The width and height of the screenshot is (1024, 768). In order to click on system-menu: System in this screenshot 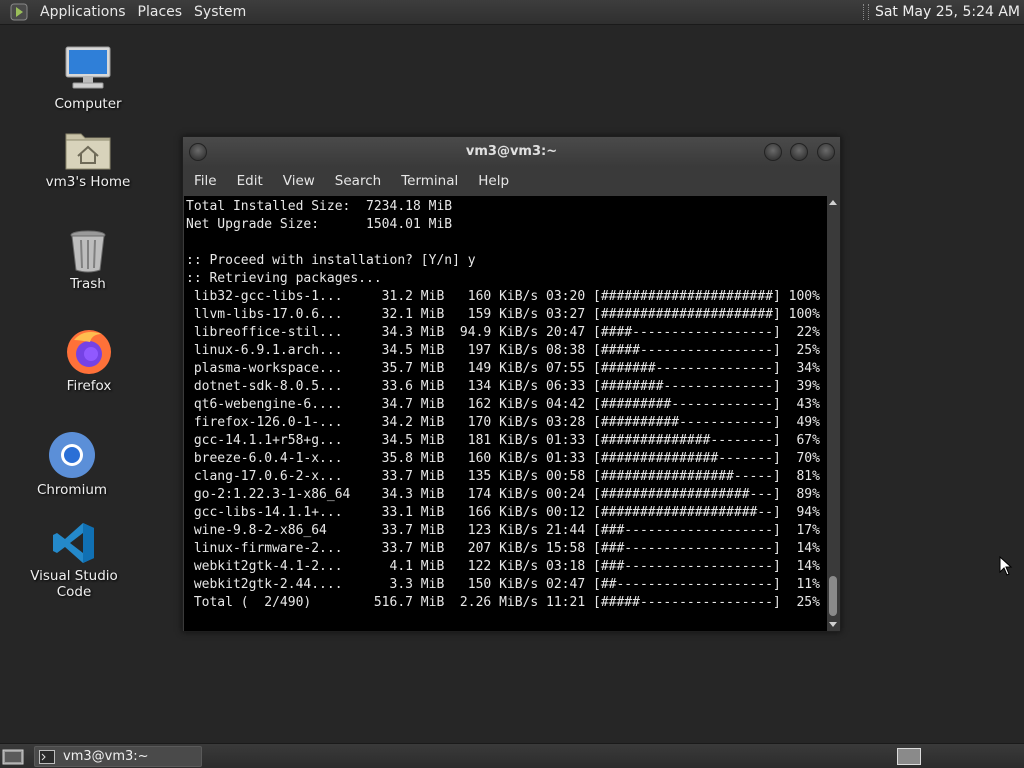, I will do `click(220, 12)`.